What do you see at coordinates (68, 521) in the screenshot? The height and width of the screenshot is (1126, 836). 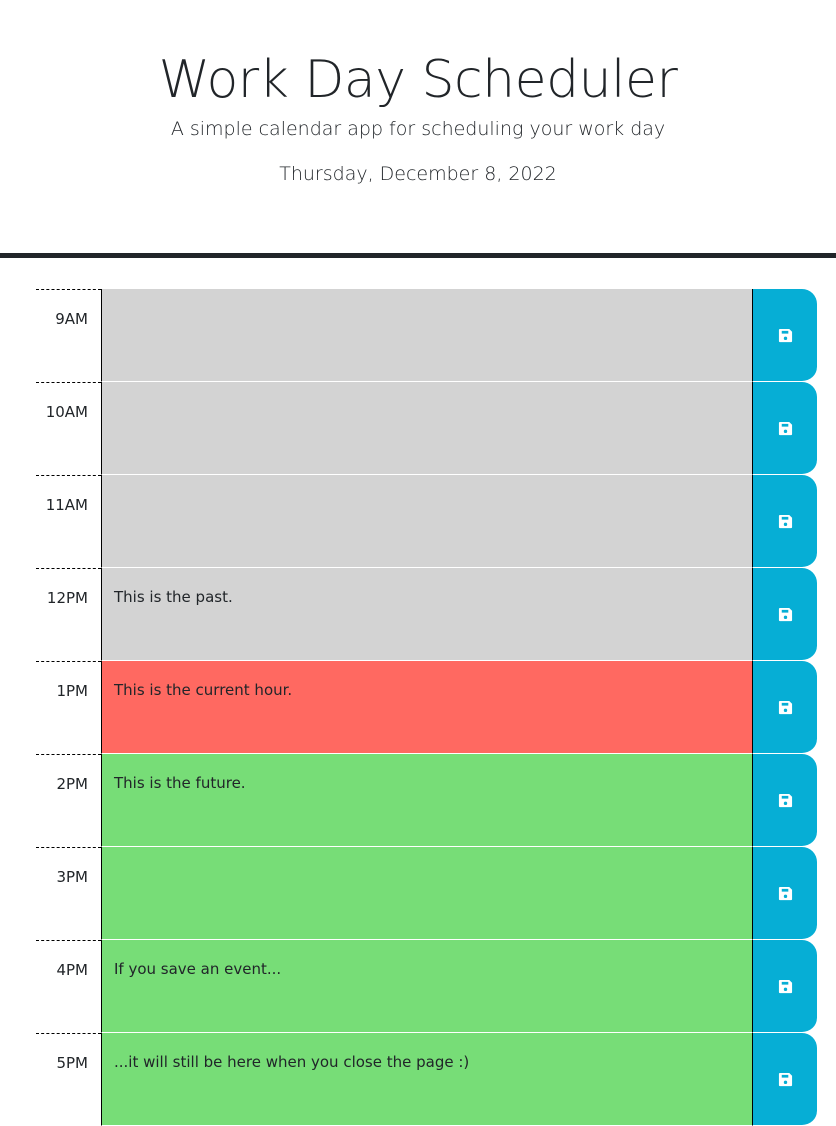 I see `hour-label: 11AM` at bounding box center [68, 521].